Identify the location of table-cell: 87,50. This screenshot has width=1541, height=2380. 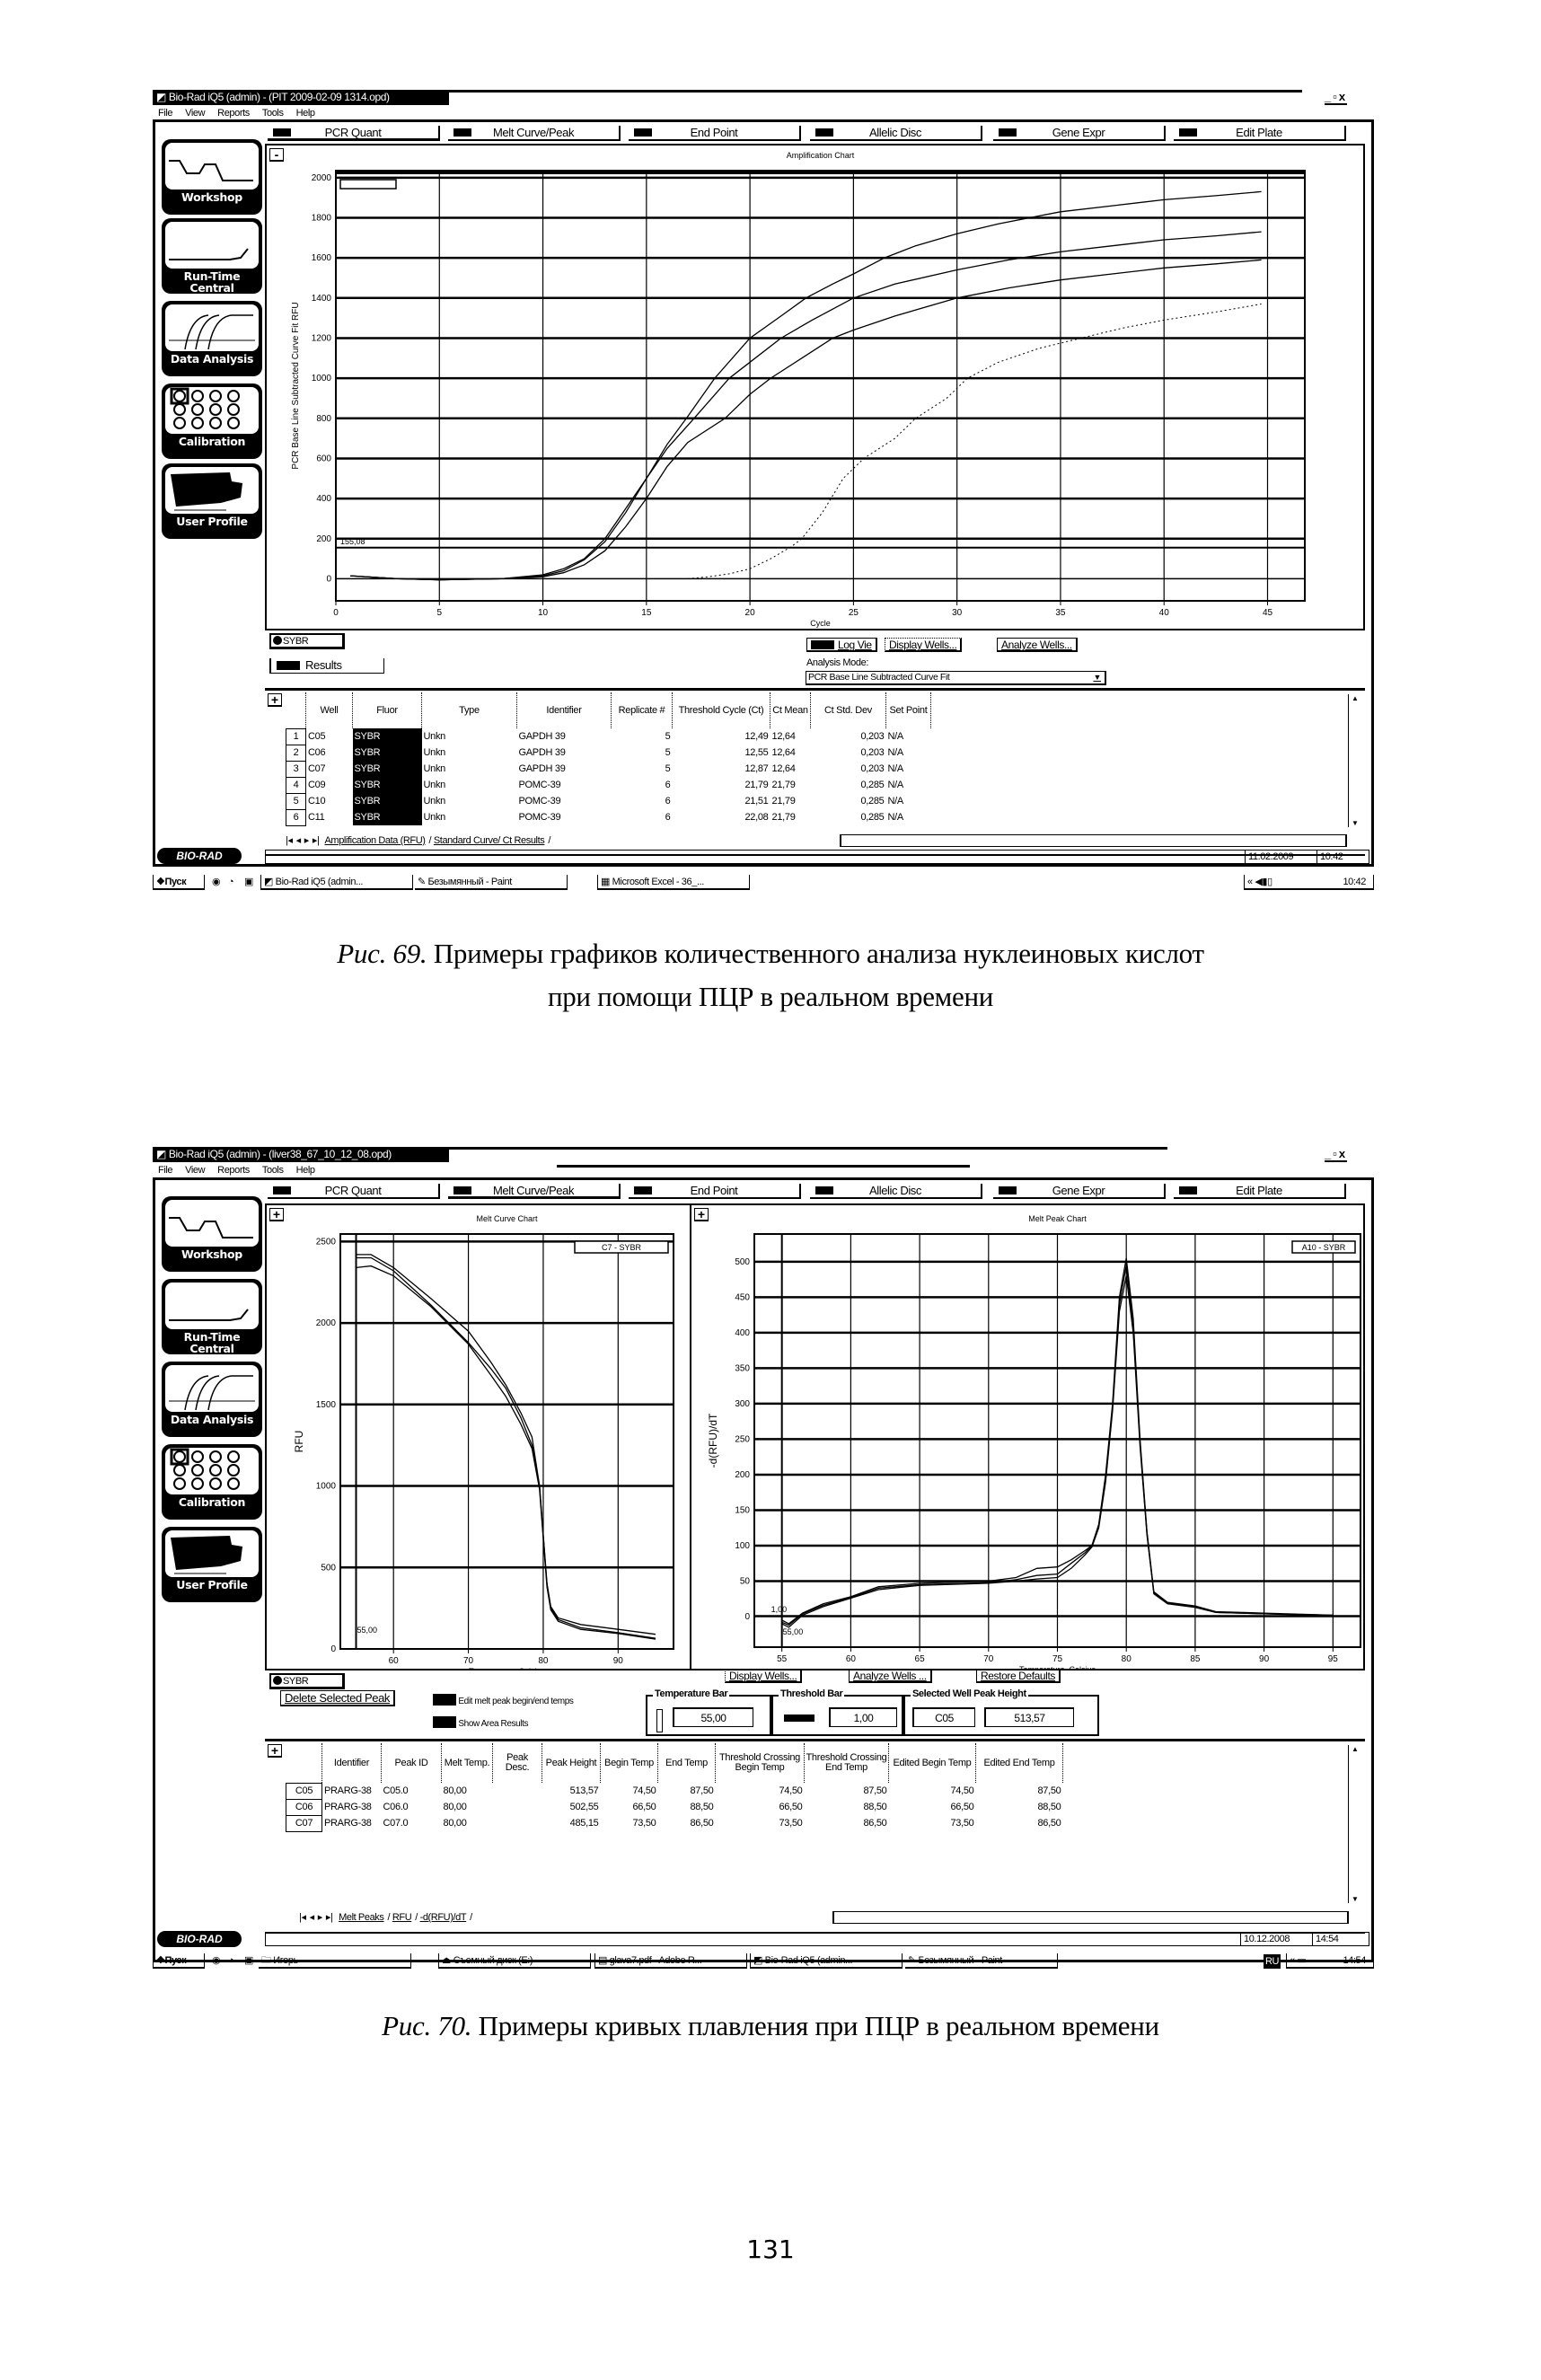
(1020, 1791).